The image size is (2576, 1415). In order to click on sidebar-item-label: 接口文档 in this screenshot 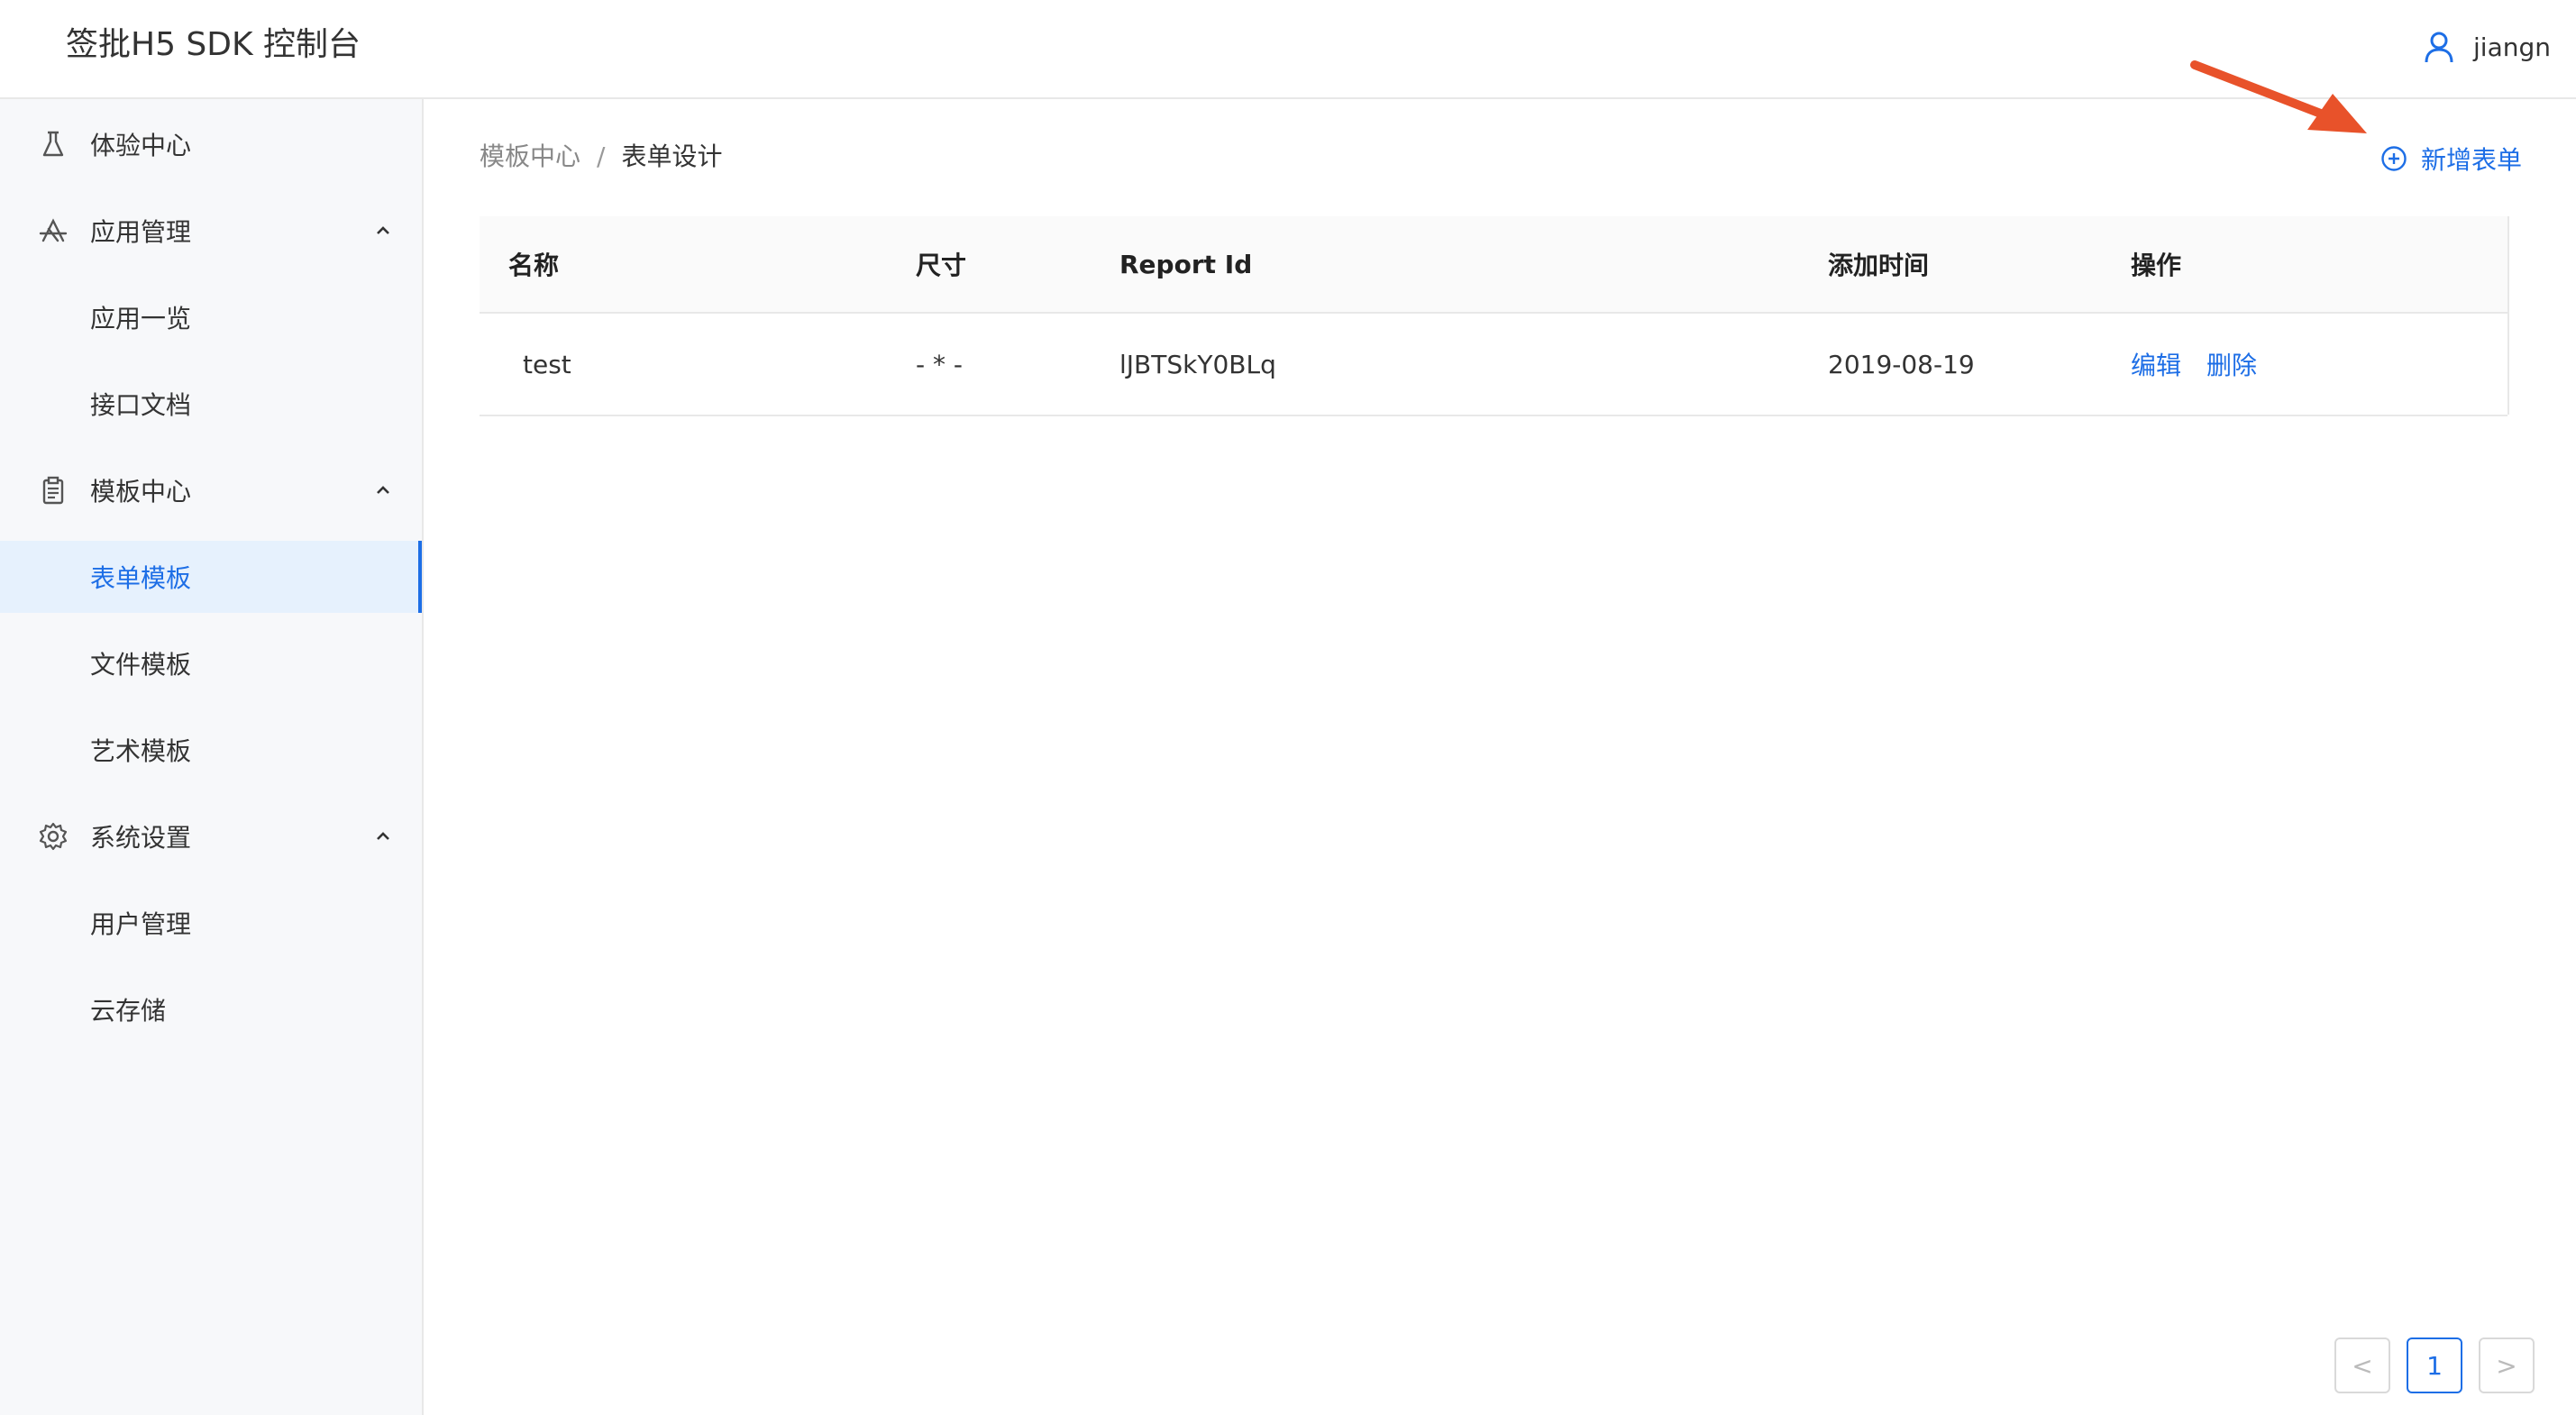, I will do `click(141, 405)`.